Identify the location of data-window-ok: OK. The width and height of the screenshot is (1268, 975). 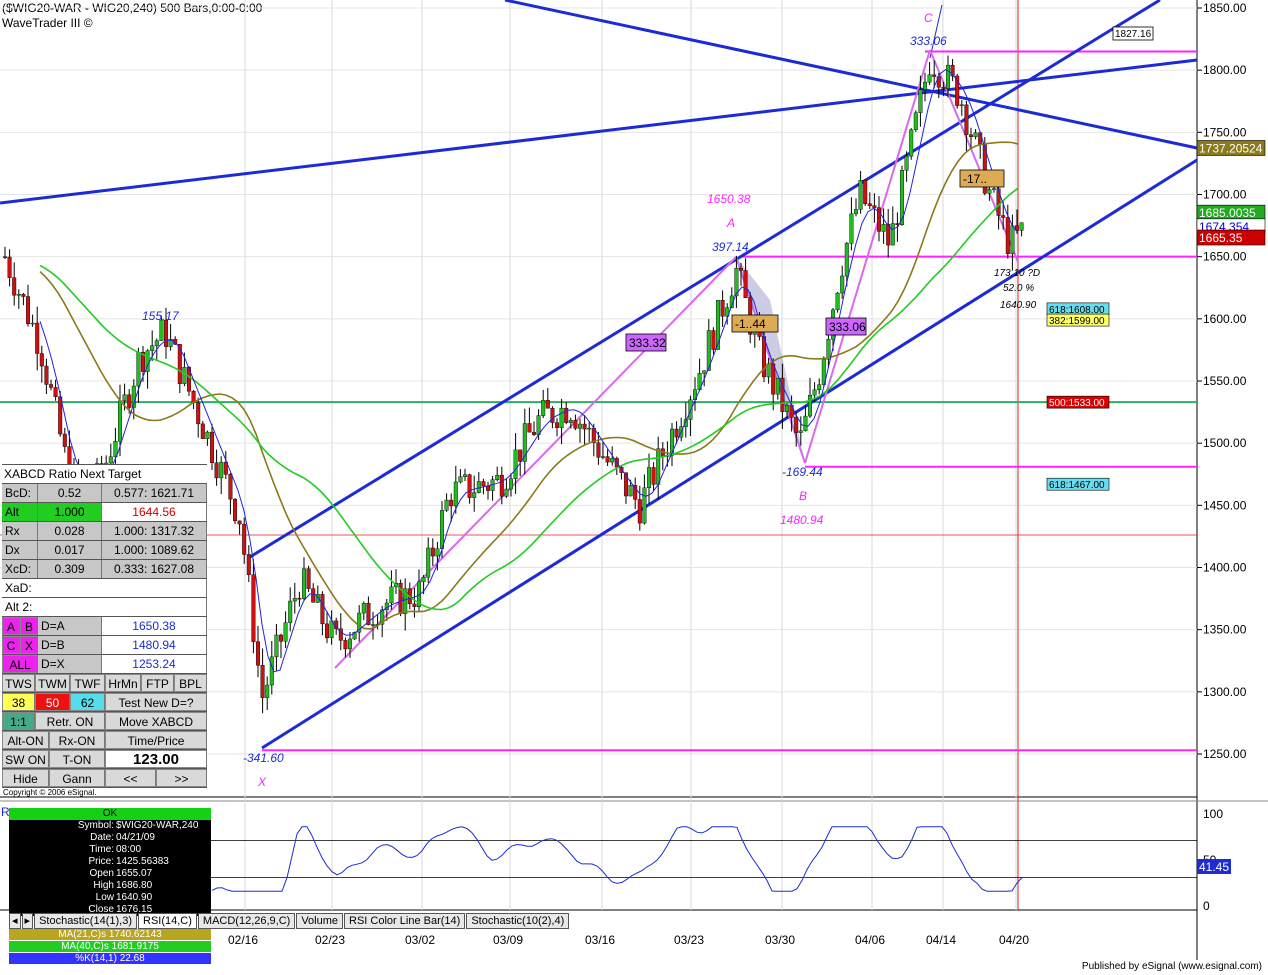
(110, 814).